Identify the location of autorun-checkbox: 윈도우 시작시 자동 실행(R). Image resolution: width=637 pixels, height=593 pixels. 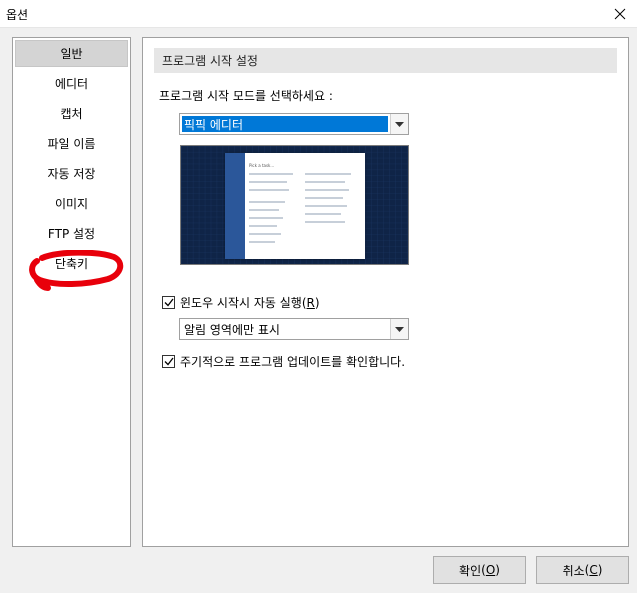
(241, 302).